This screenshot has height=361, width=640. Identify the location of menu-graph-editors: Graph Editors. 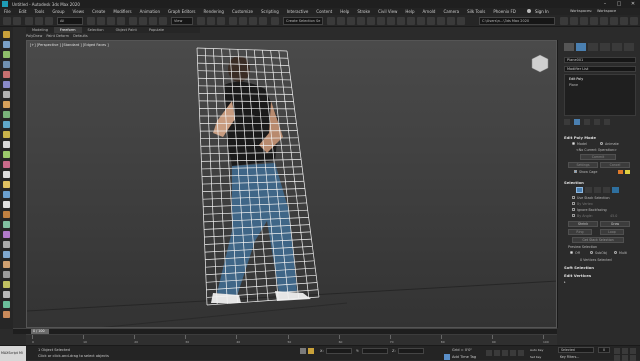
(181, 11).